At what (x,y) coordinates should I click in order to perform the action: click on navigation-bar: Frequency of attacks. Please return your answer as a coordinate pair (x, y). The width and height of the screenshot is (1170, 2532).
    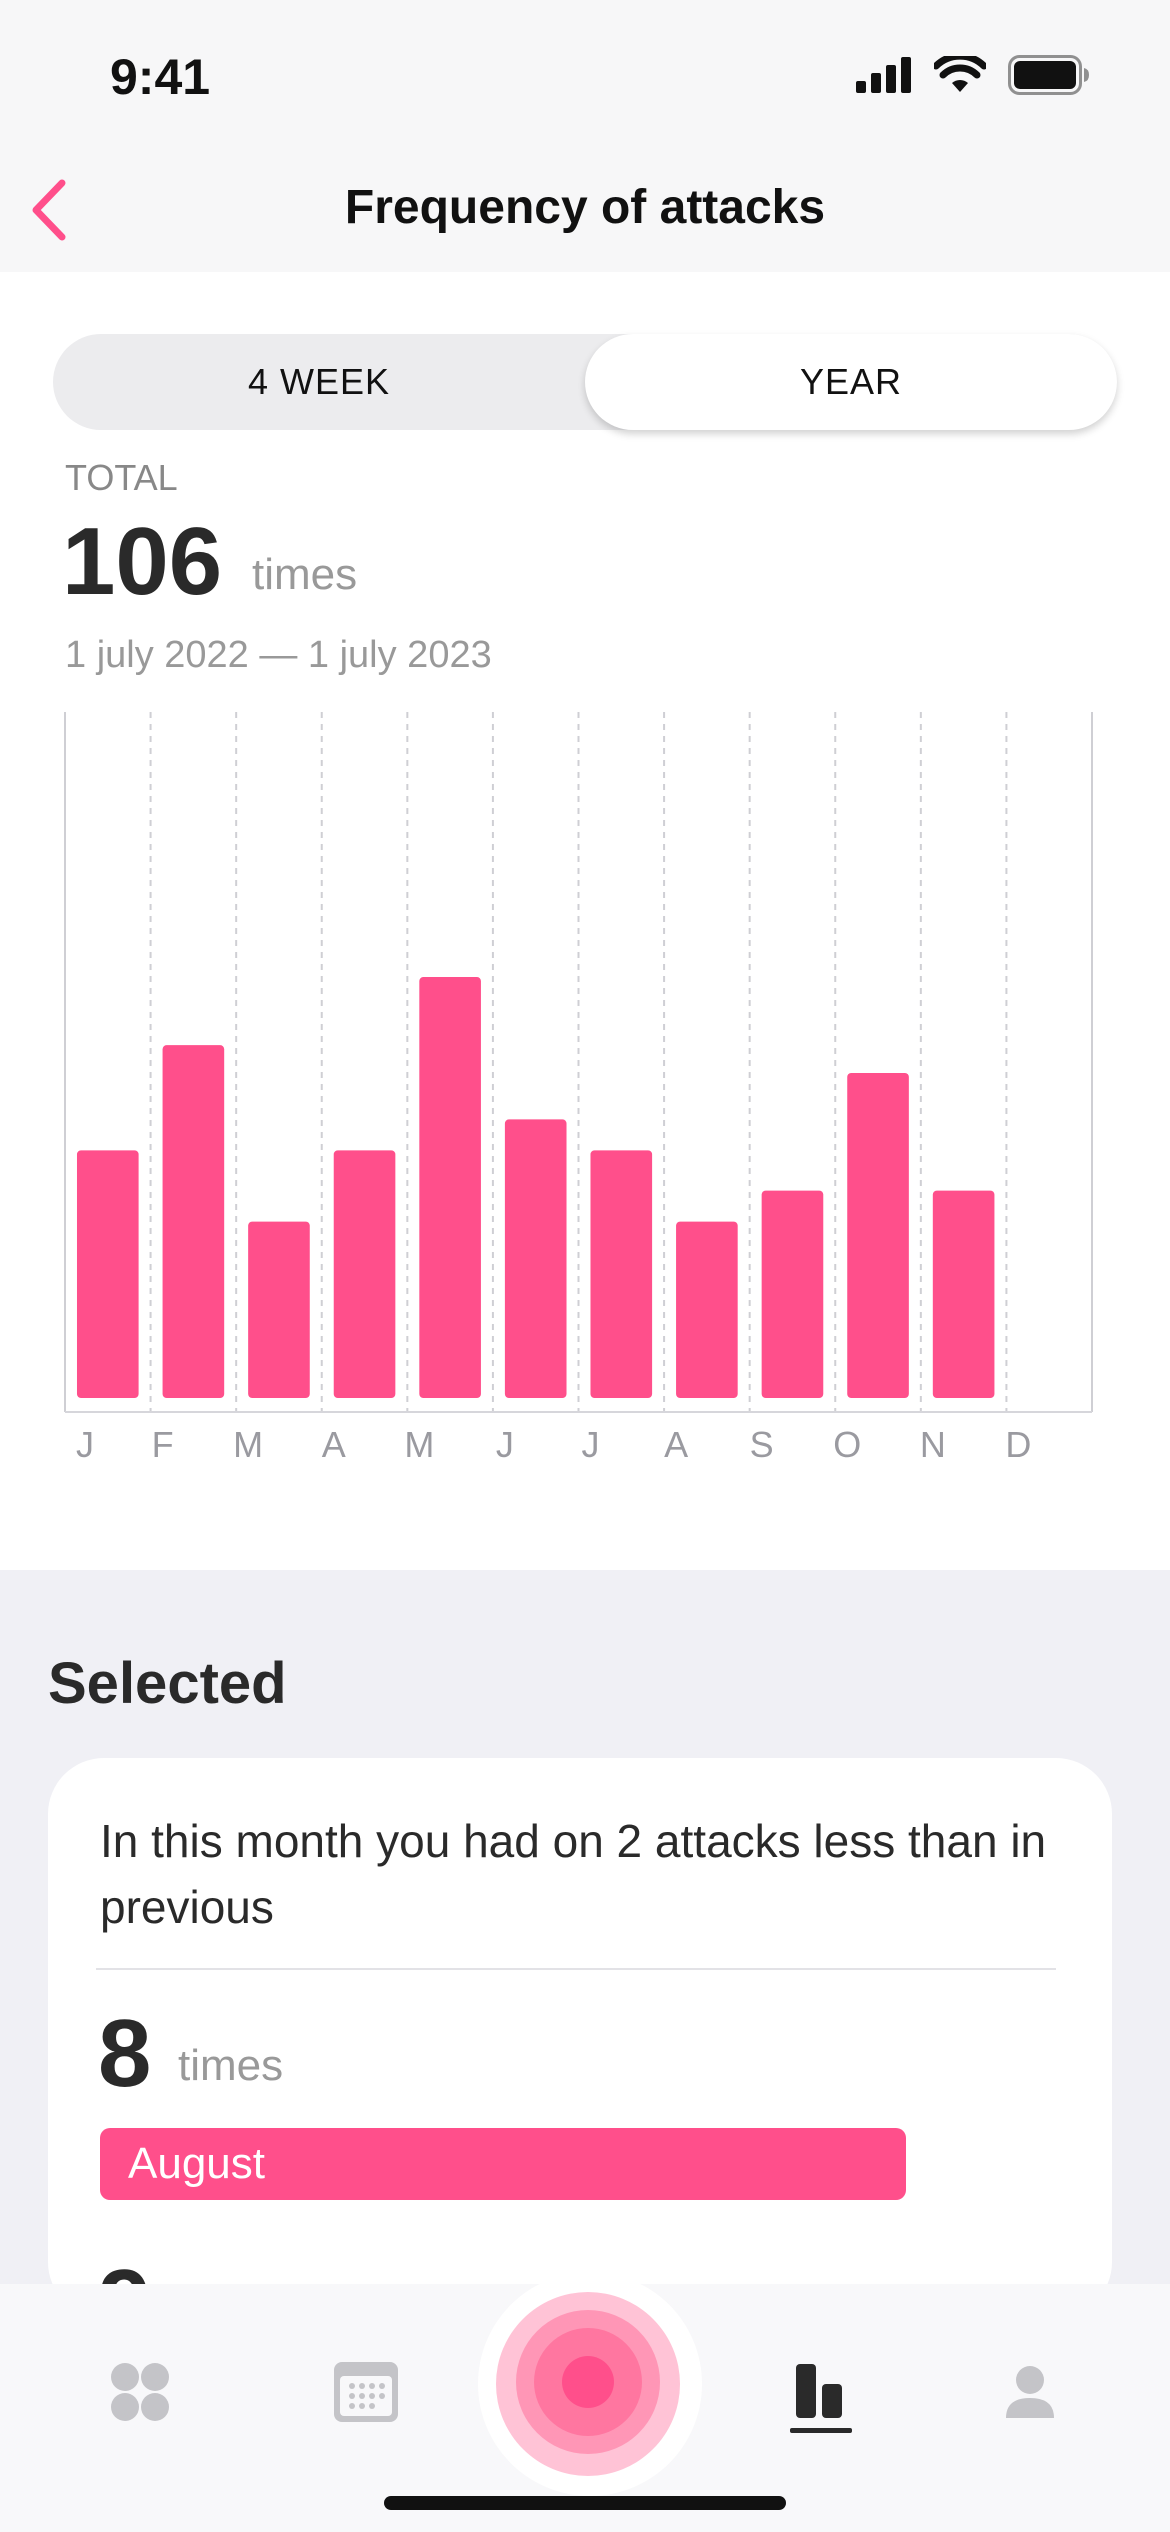
    Looking at the image, I should click on (585, 210).